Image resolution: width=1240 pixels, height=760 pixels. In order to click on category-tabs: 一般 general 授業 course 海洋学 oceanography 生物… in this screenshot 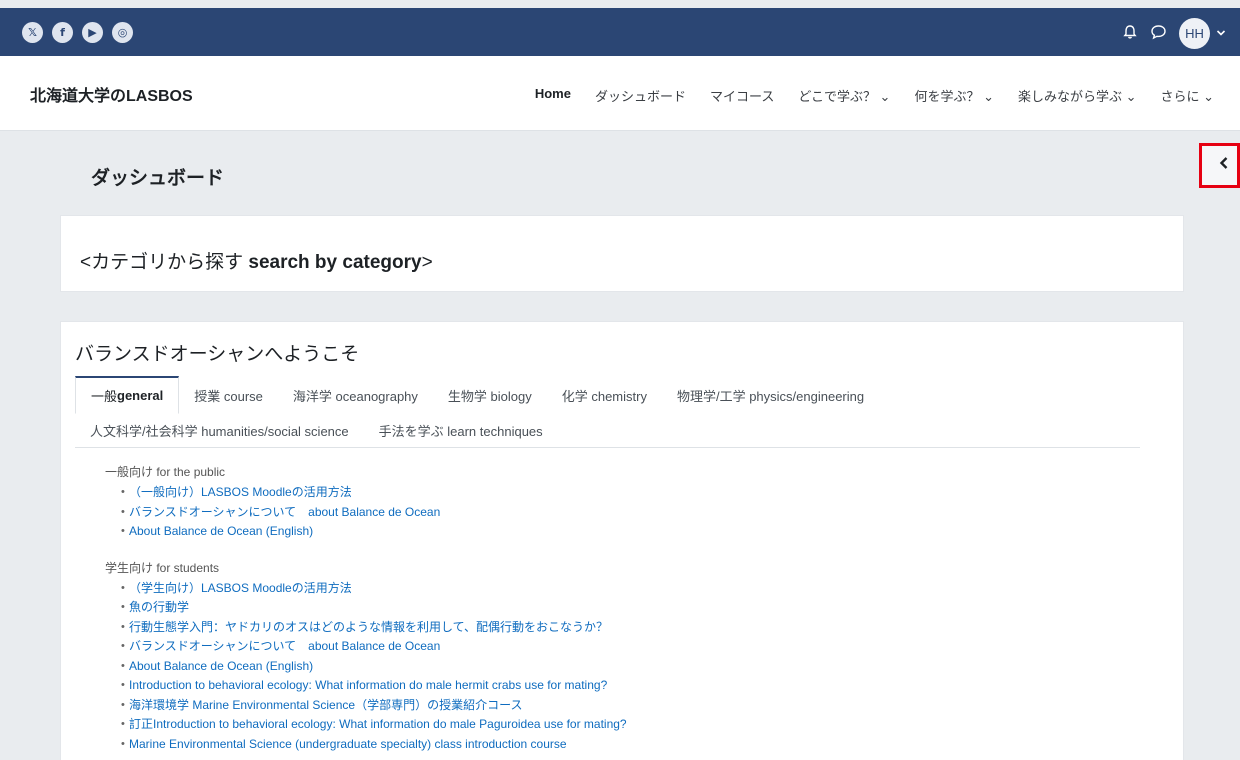, I will do `click(607, 412)`.